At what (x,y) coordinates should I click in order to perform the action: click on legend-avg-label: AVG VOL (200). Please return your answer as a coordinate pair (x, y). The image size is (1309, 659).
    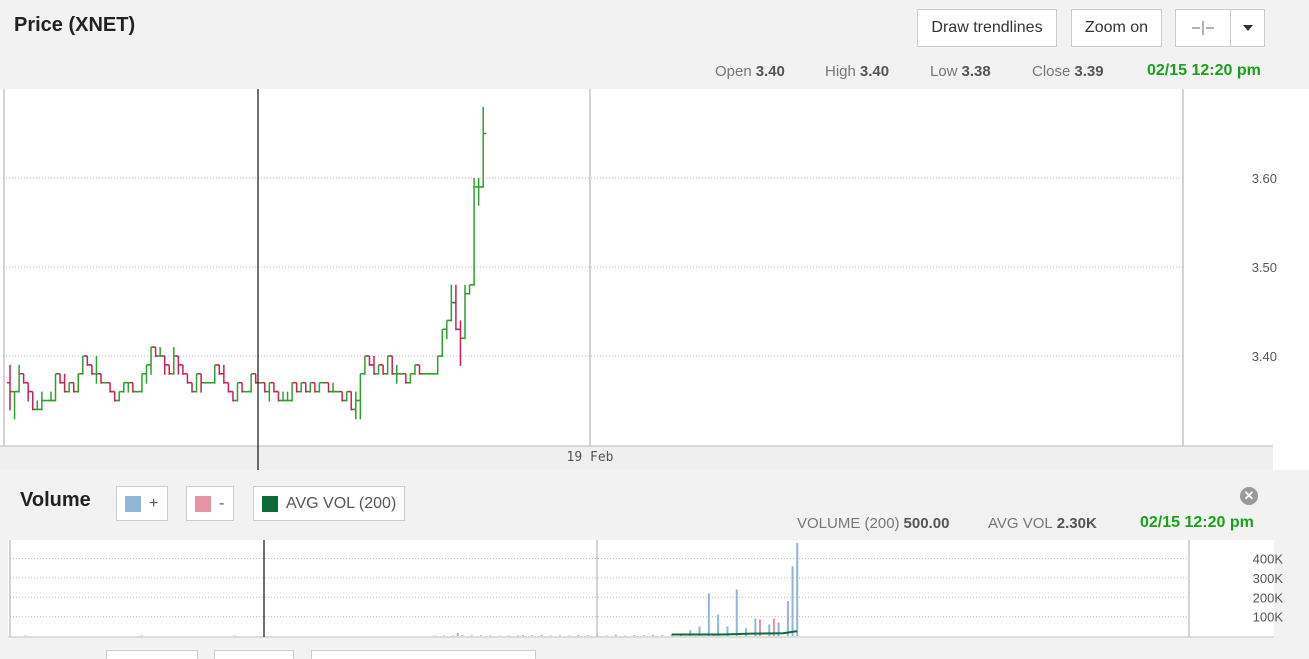
    Looking at the image, I should click on (341, 503).